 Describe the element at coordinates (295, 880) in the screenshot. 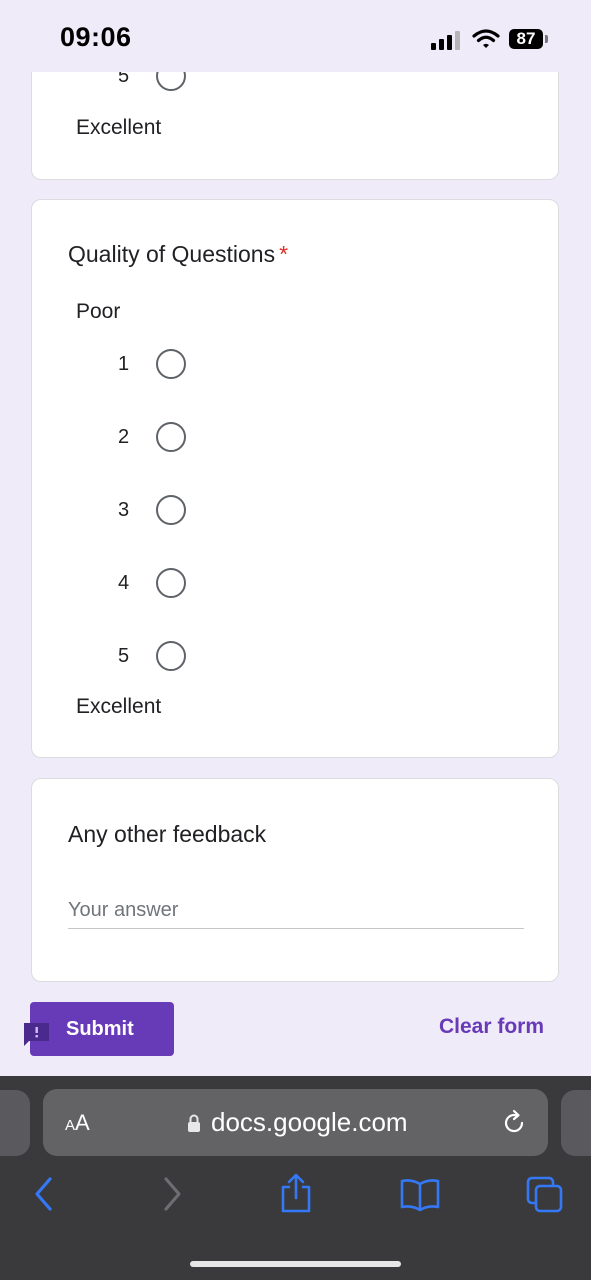

I see `feedback-card: Any other feedback` at that location.